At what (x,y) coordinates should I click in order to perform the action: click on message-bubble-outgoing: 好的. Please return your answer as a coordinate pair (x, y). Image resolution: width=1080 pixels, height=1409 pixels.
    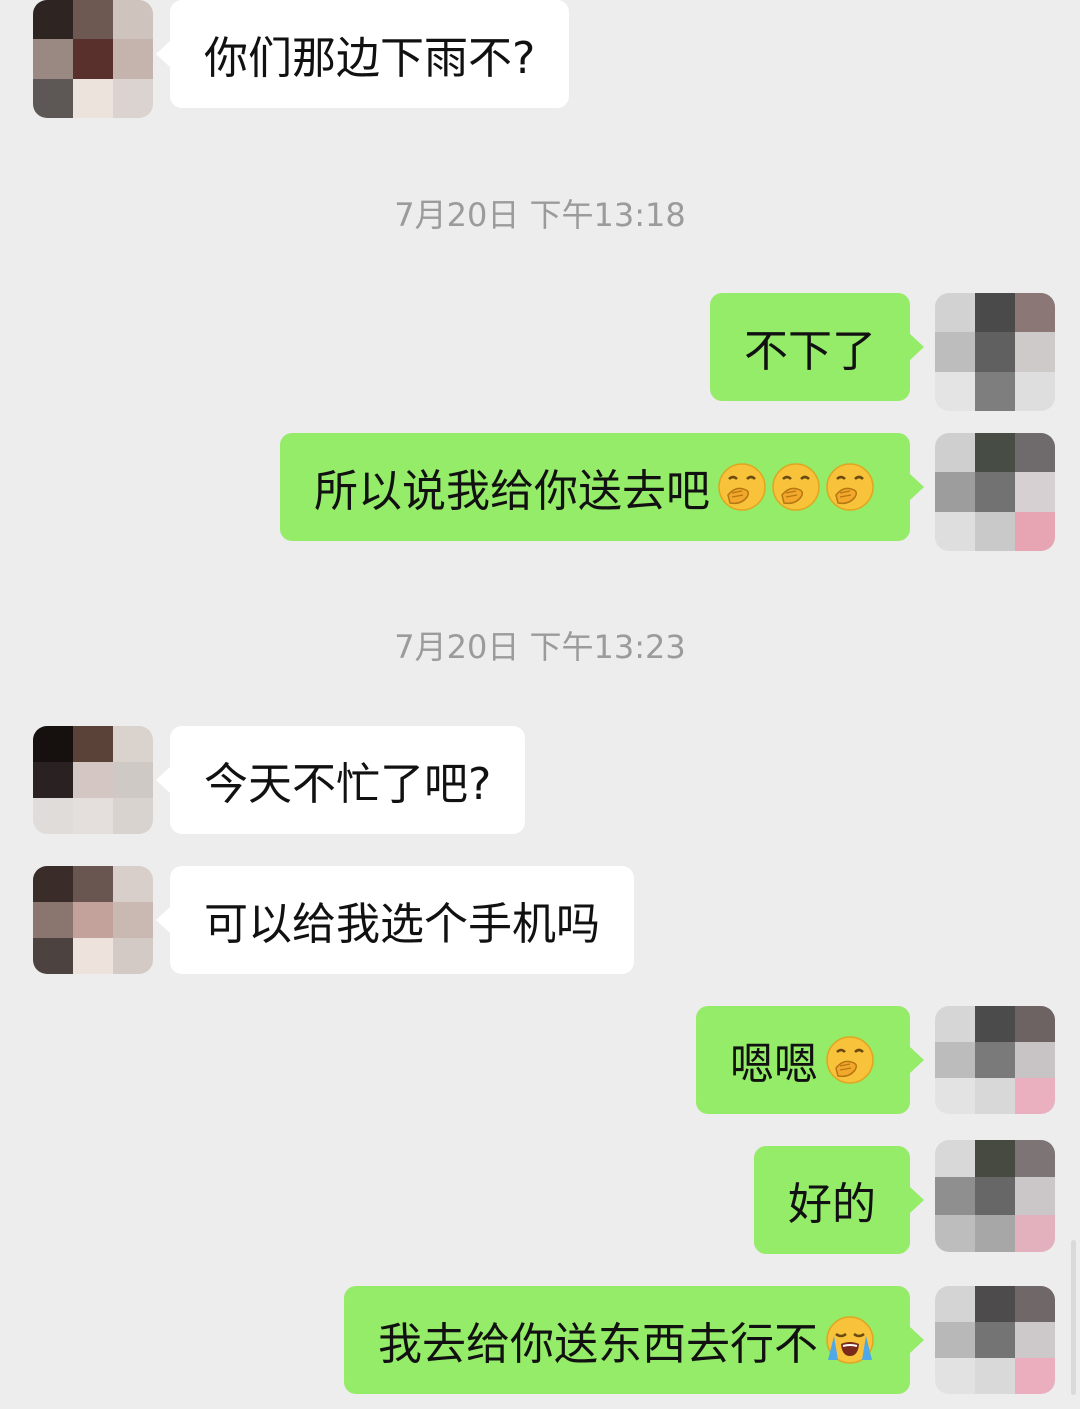
    Looking at the image, I should click on (839, 1200).